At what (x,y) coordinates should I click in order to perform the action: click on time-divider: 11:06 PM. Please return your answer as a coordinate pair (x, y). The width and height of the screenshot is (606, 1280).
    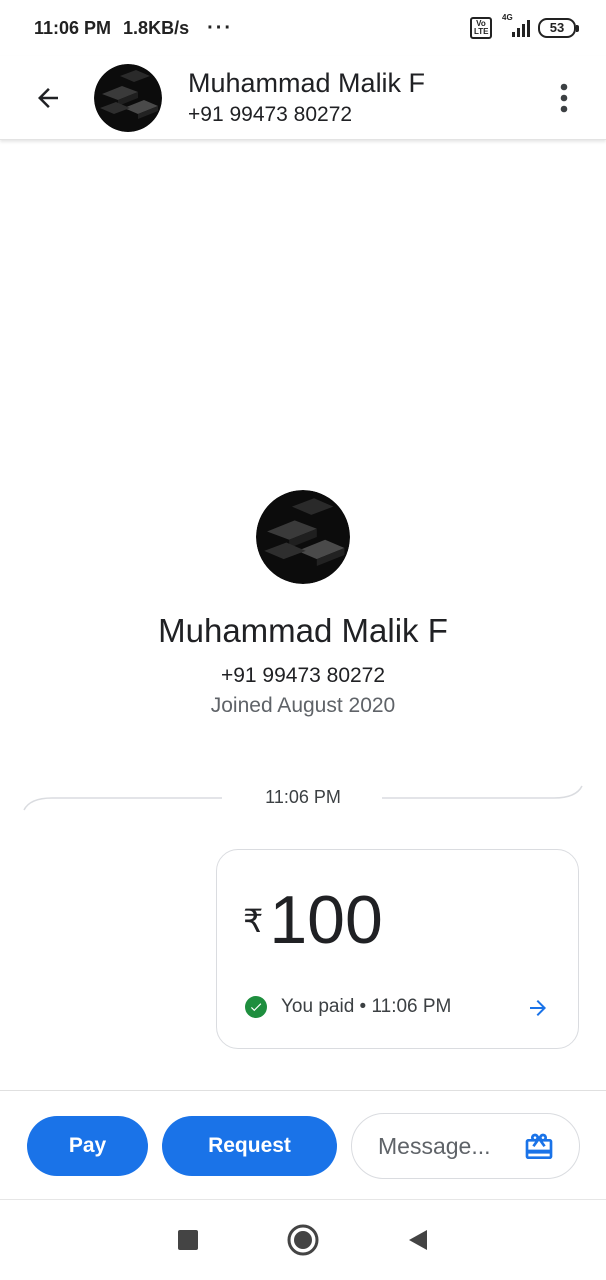
    Looking at the image, I should click on (303, 795).